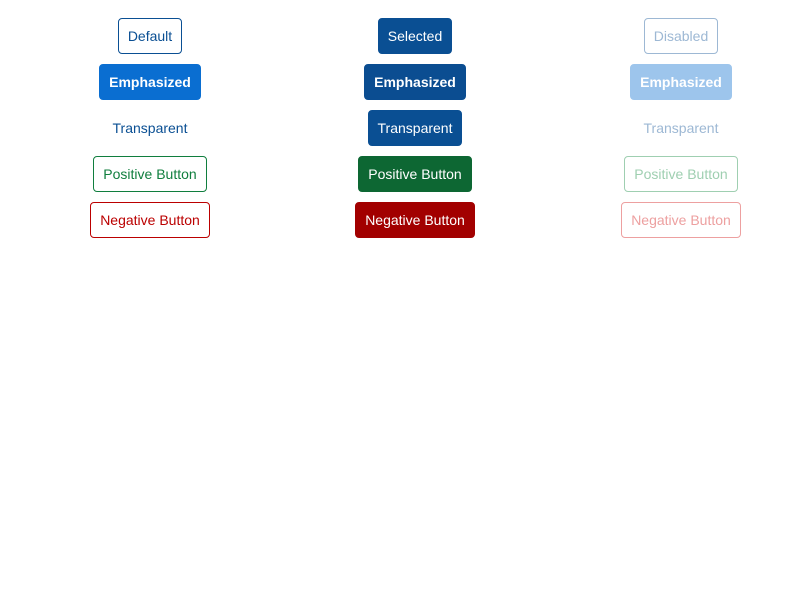  I want to click on disabled-default-button-slot: Disabled, so click(679, 36).